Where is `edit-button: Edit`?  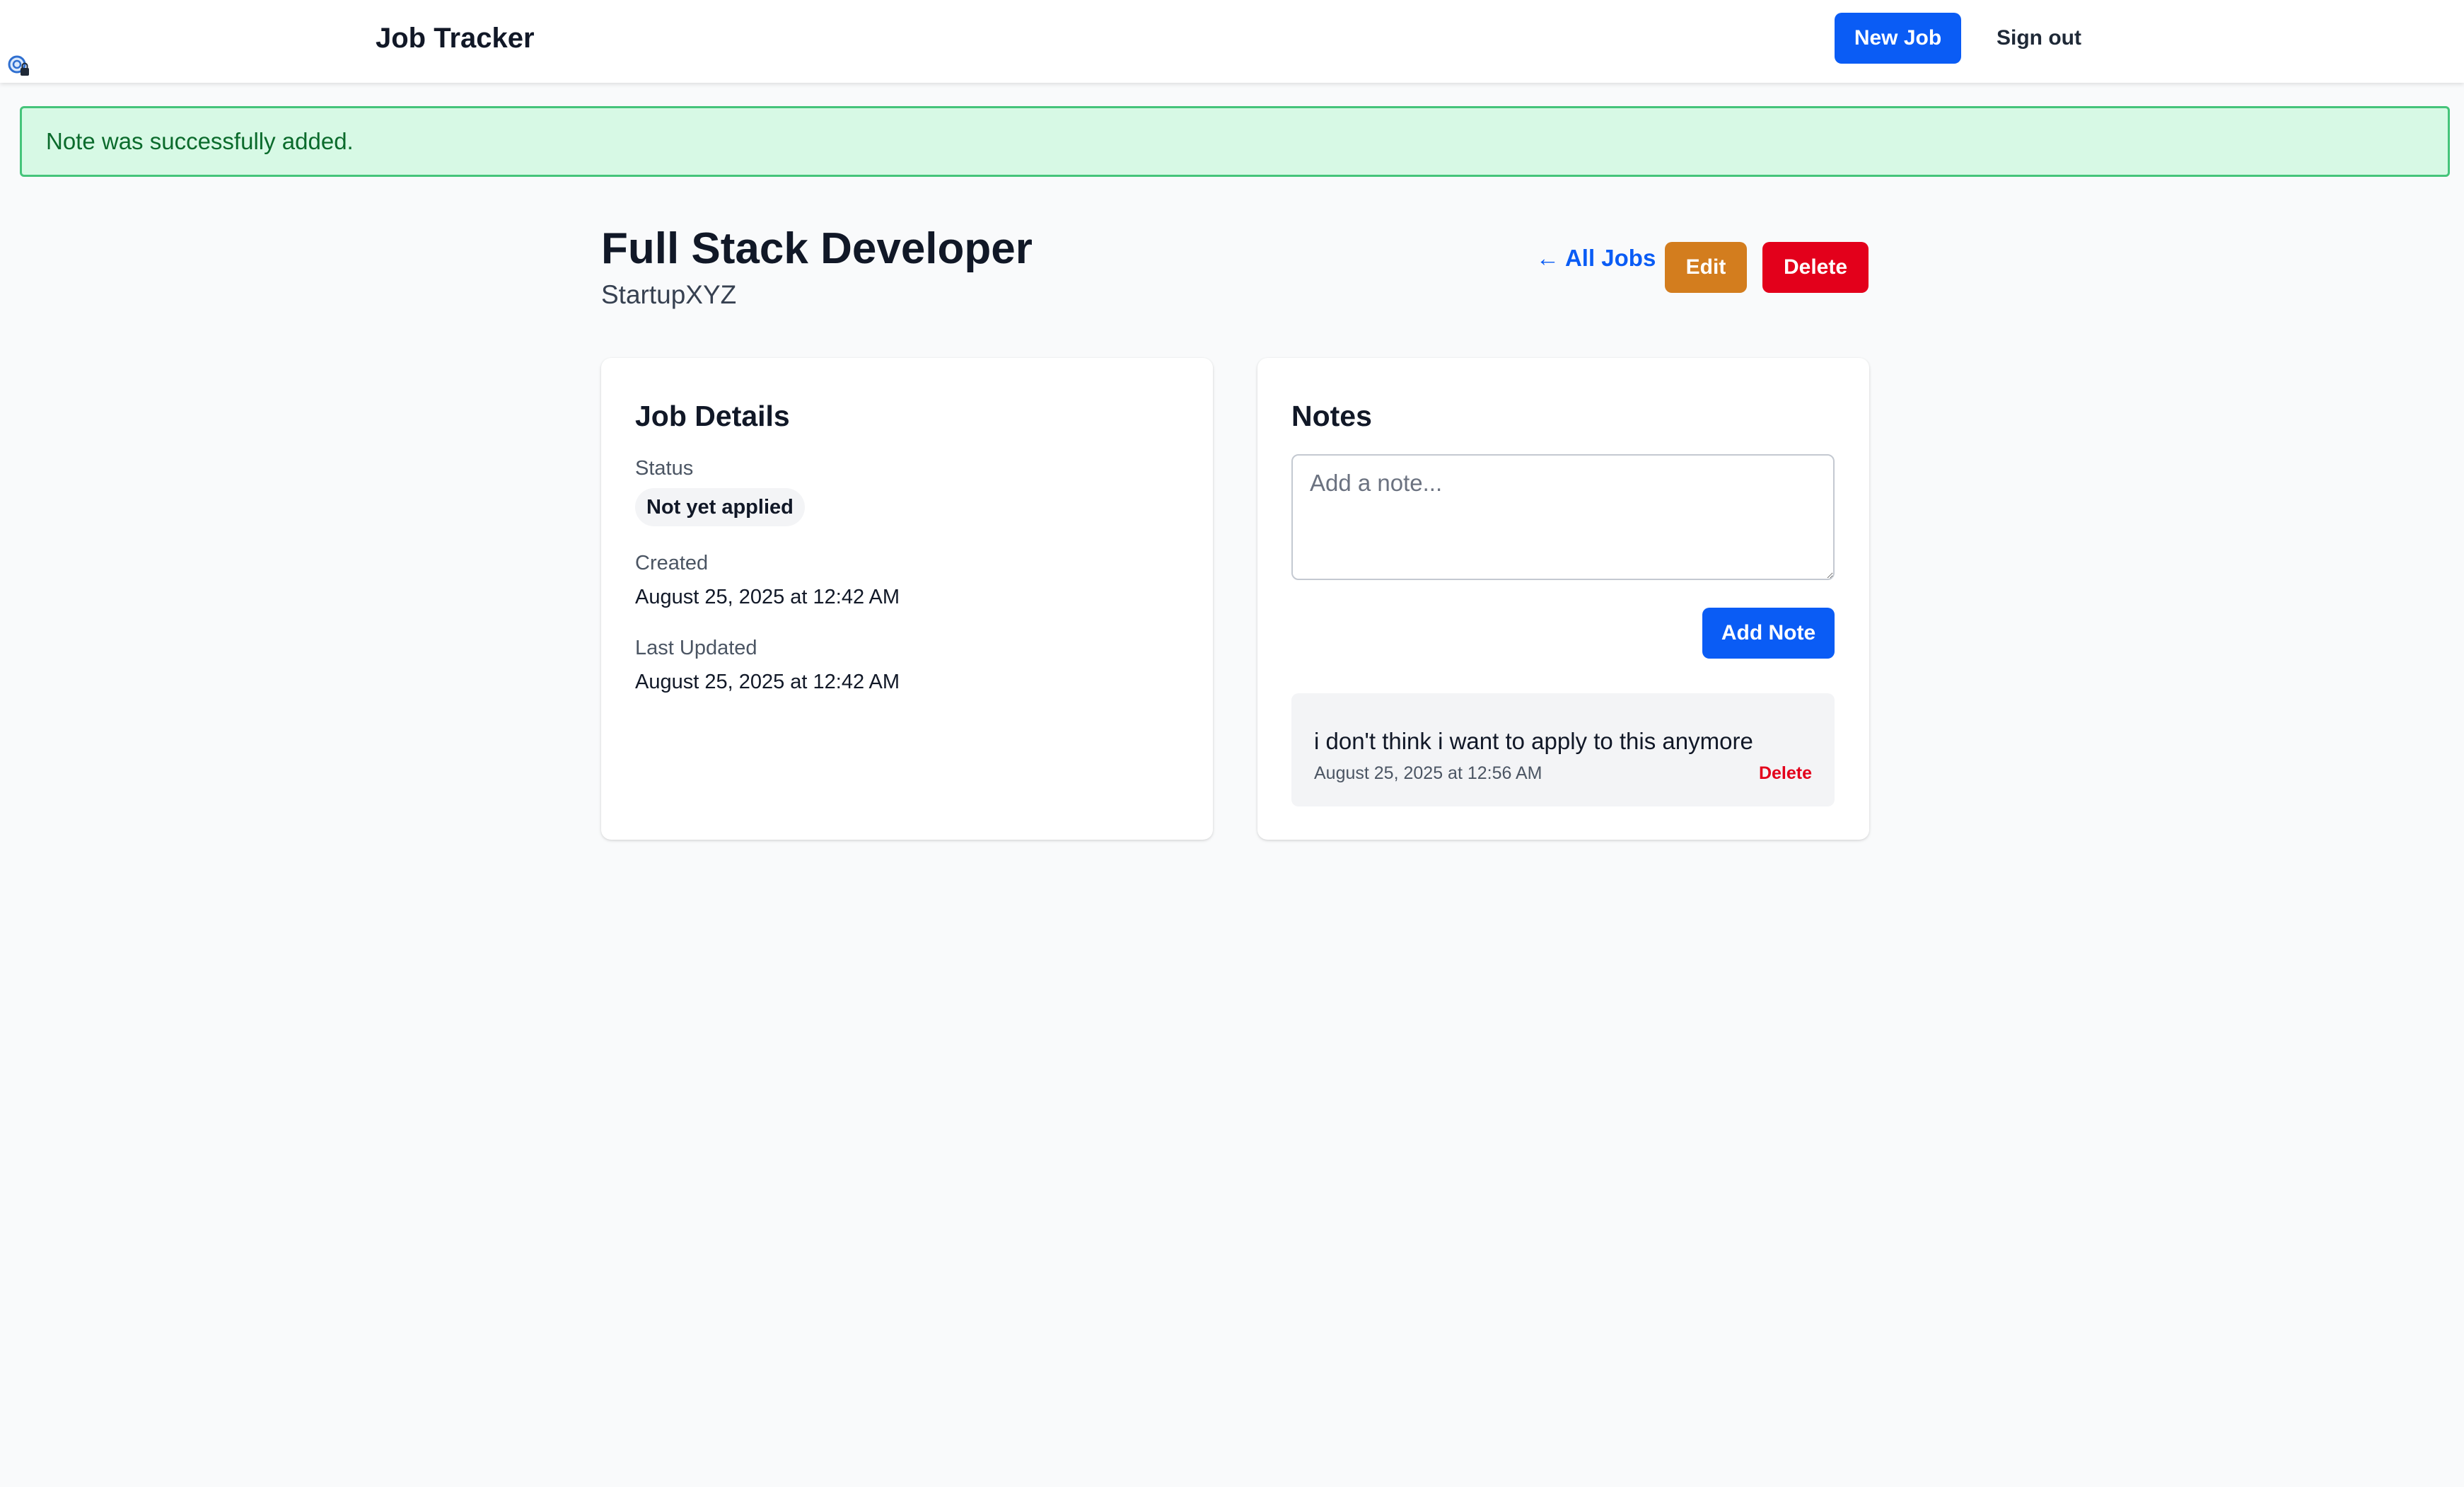 edit-button: Edit is located at coordinates (1706, 267).